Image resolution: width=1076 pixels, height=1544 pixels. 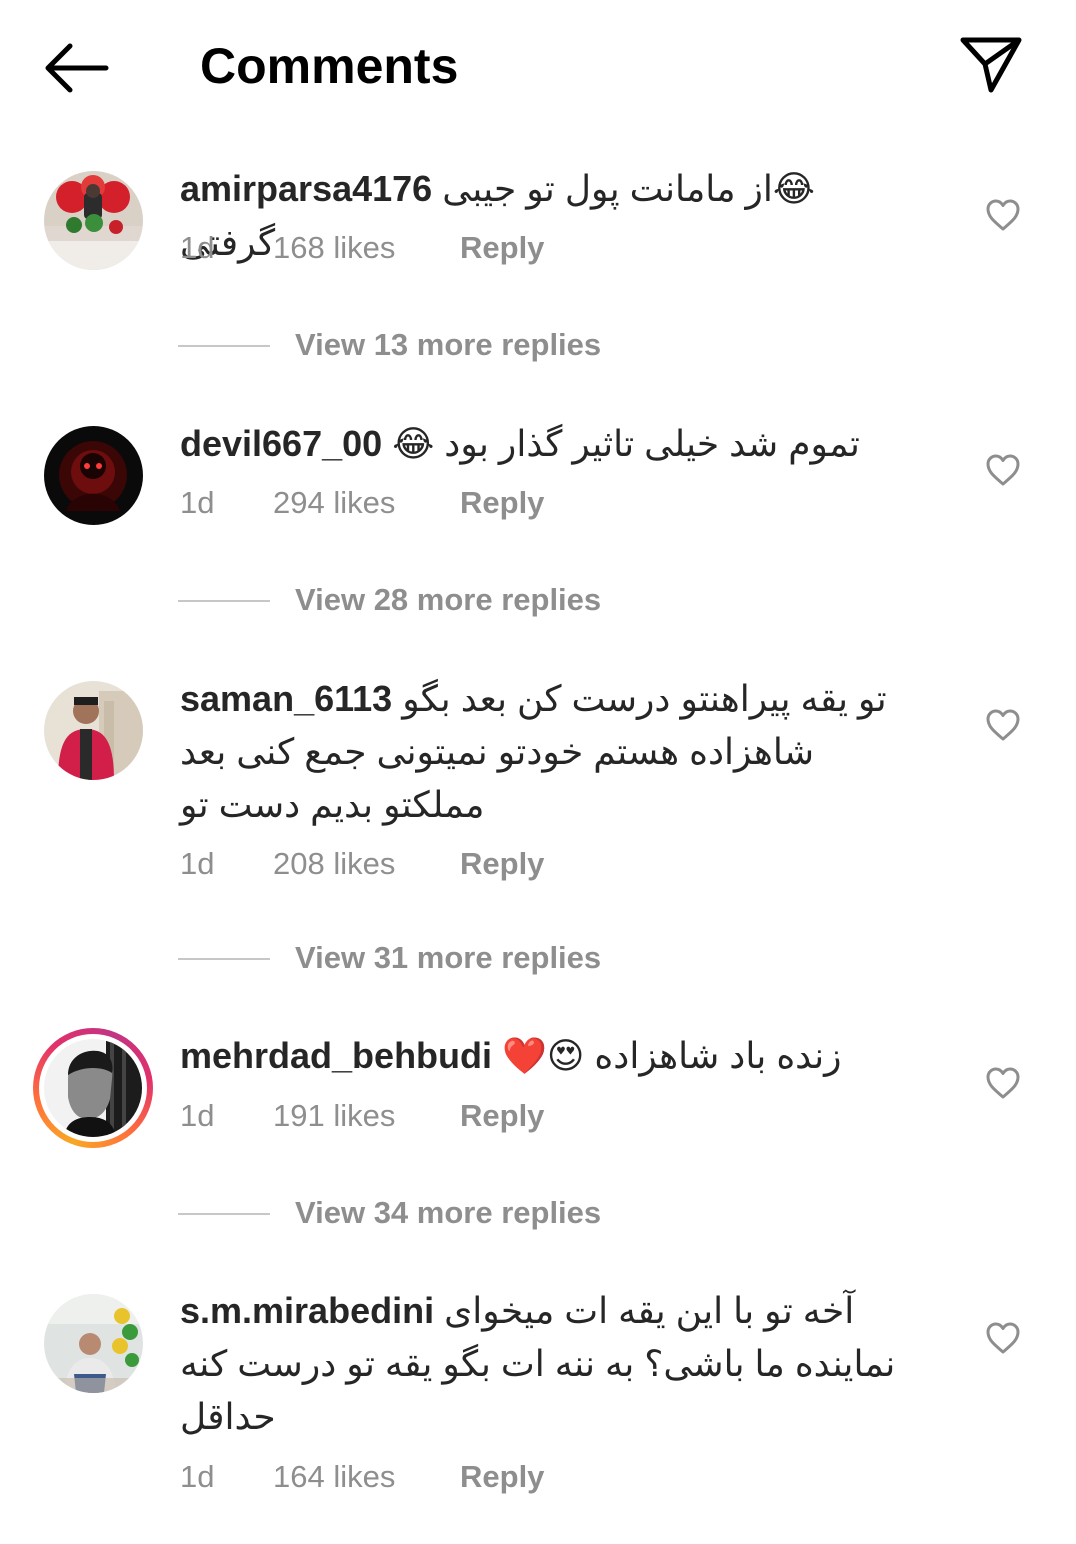 What do you see at coordinates (286, 698) in the screenshot?
I see `comment-username: saman_6113` at bounding box center [286, 698].